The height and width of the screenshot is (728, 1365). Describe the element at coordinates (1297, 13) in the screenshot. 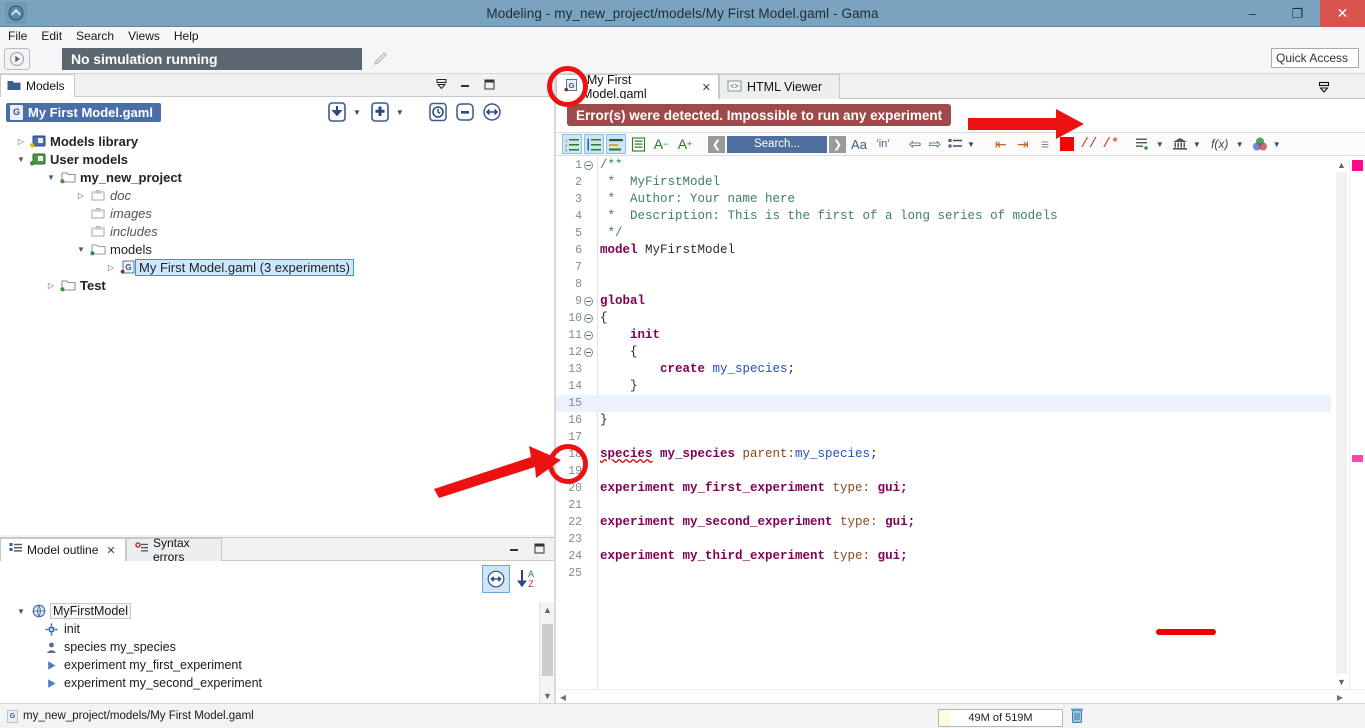

I see `maximize-button: ❐` at that location.